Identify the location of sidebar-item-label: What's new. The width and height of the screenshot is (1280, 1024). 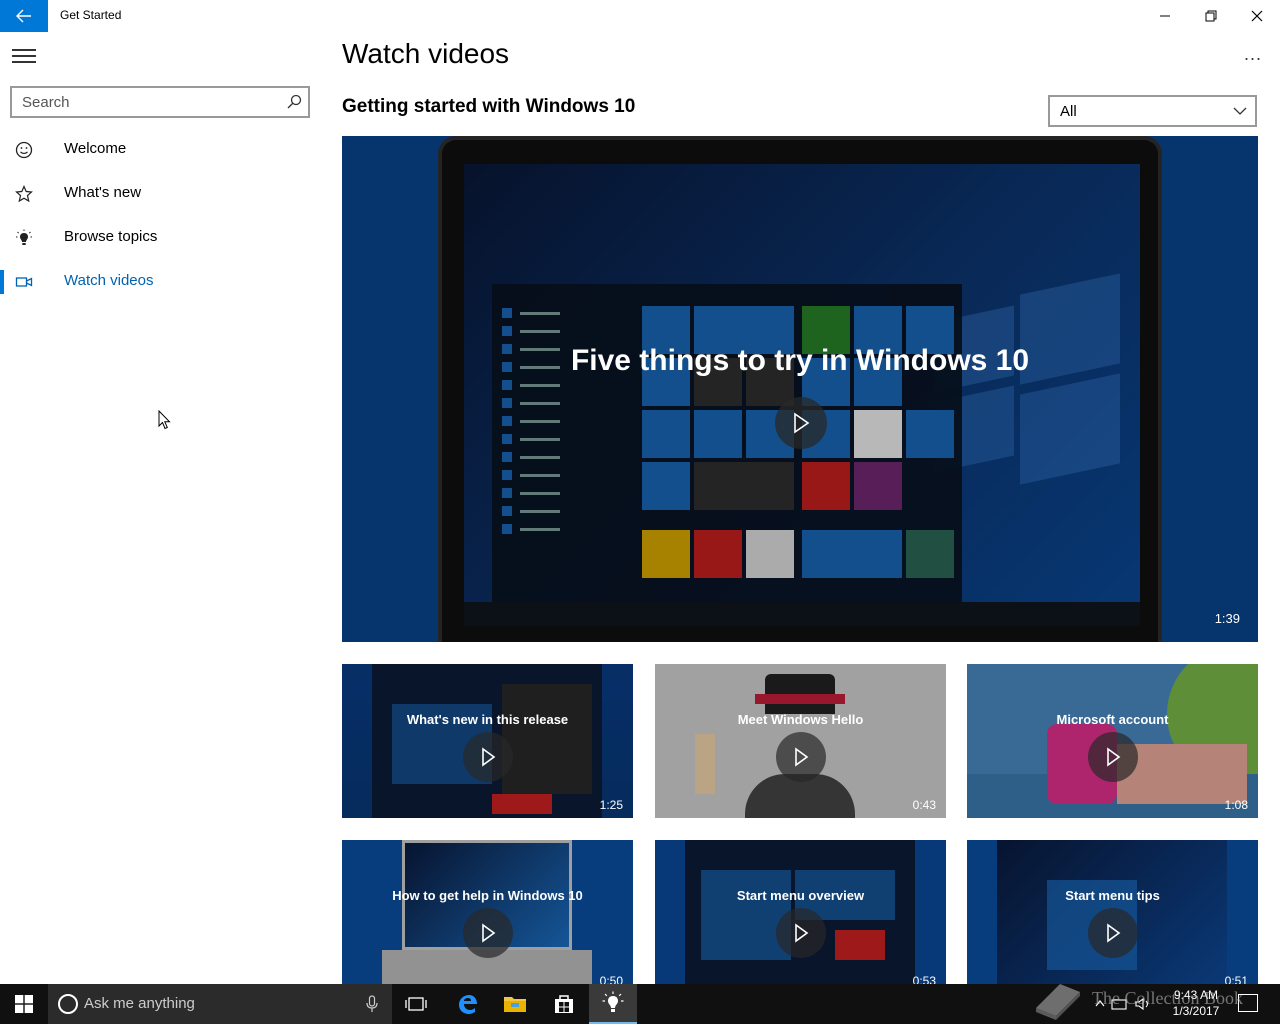
(103, 192).